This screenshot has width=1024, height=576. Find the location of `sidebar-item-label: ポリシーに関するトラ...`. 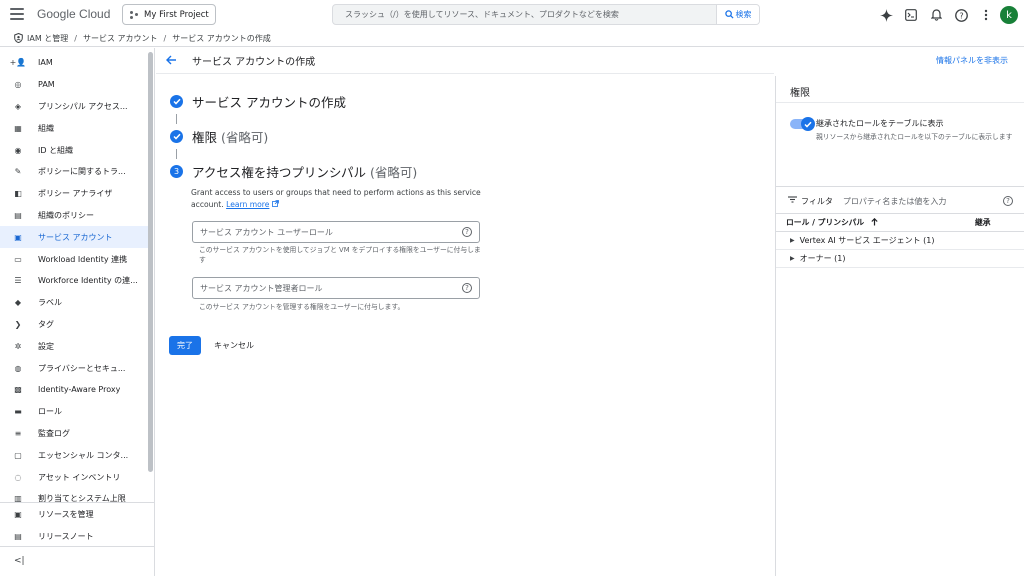

sidebar-item-label: ポリシーに関するトラ... is located at coordinates (82, 172).